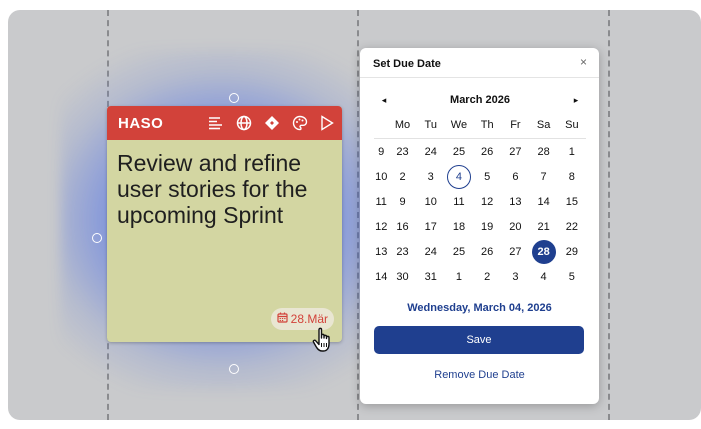 Image resolution: width=701 pixels, height=429 pixels. I want to click on calendar-day-cell: 27, so click(515, 152).